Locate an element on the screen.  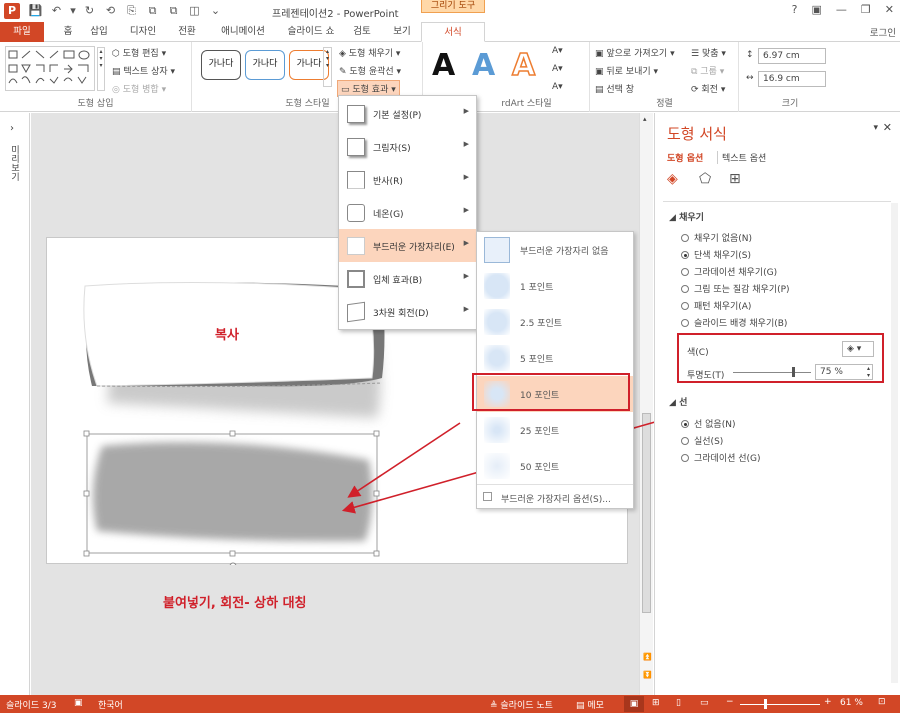
ribbon-display-icon: ▣ is located at coordinates (817, 9).